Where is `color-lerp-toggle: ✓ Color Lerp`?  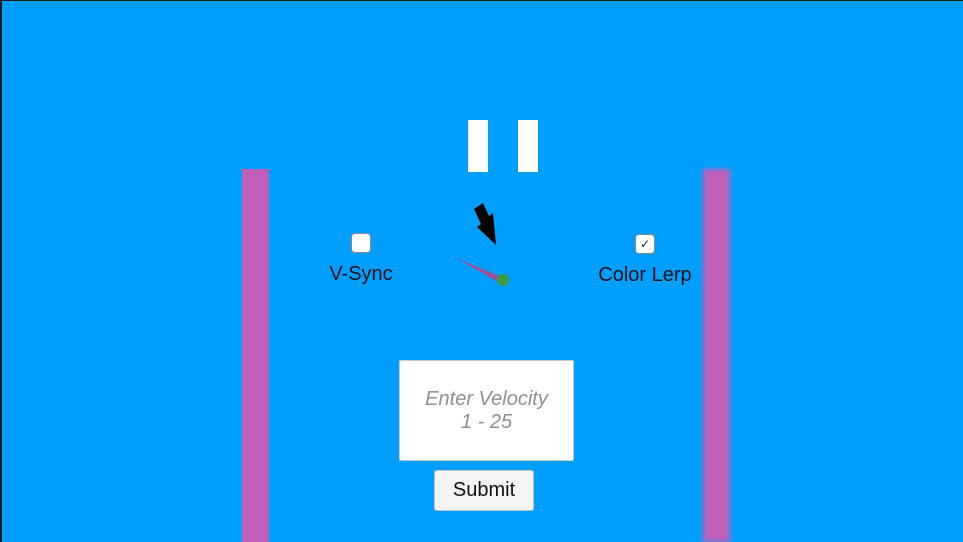
color-lerp-toggle: ✓ Color Lerp is located at coordinates (645, 260).